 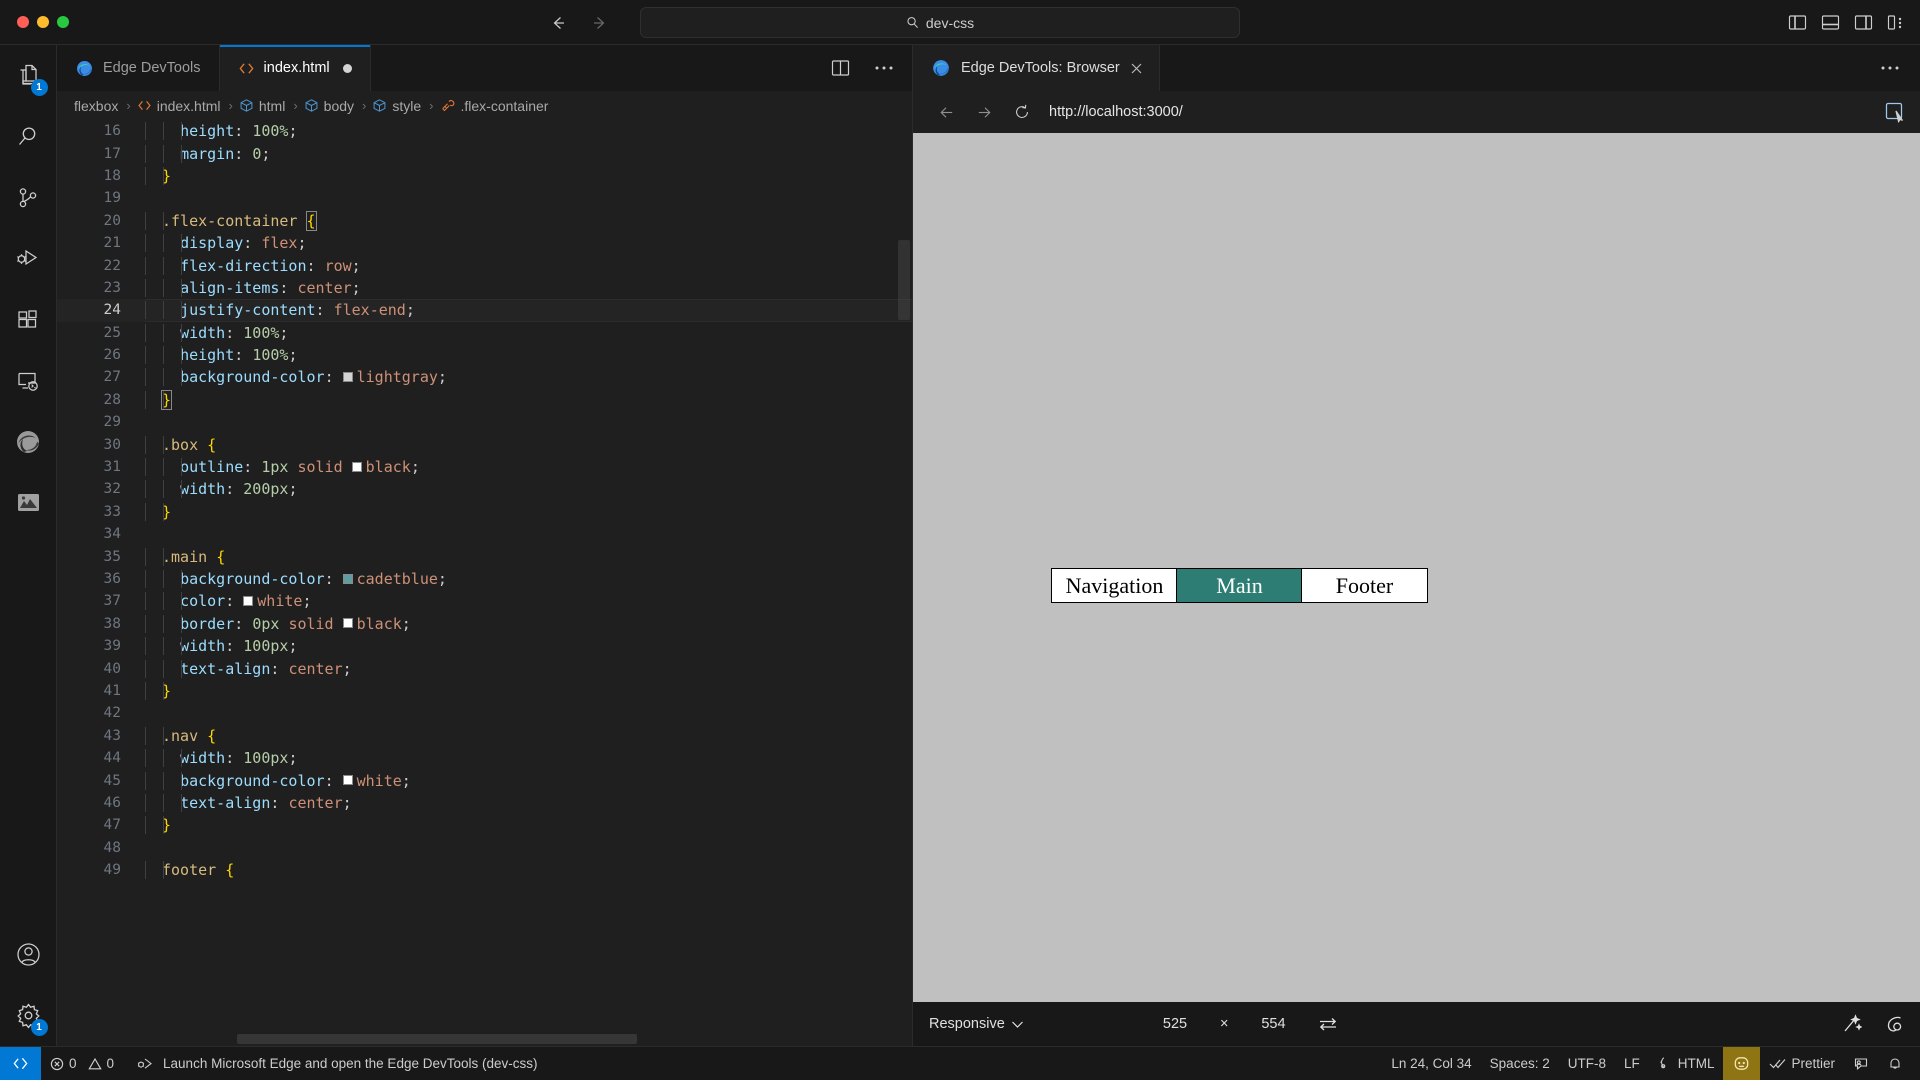 What do you see at coordinates (484, 310) in the screenshot?
I see `code-line: 24 justify-content: flex-end;` at bounding box center [484, 310].